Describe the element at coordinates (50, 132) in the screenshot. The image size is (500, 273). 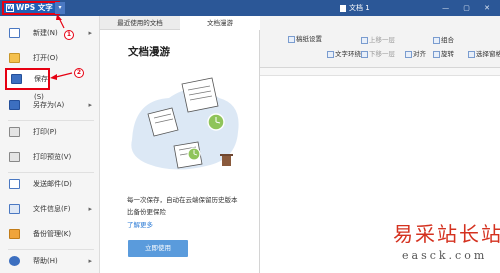
I see `menu-item-print: 打印(P)` at that location.